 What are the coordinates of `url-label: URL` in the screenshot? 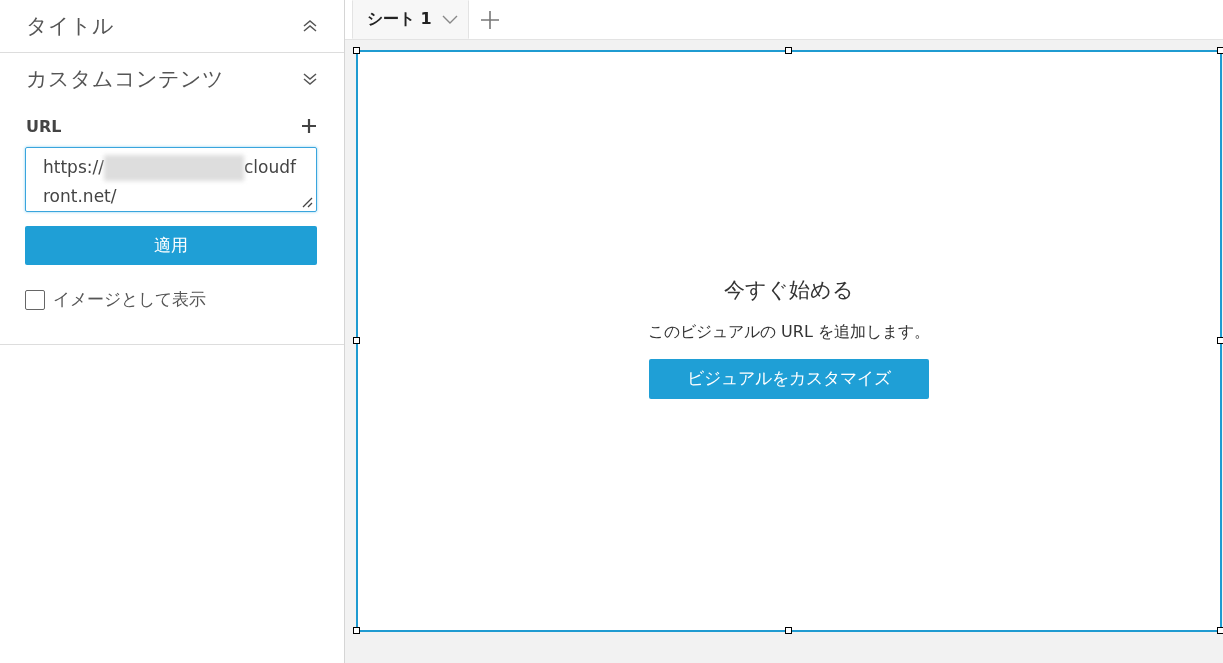 It's located at (44, 126).